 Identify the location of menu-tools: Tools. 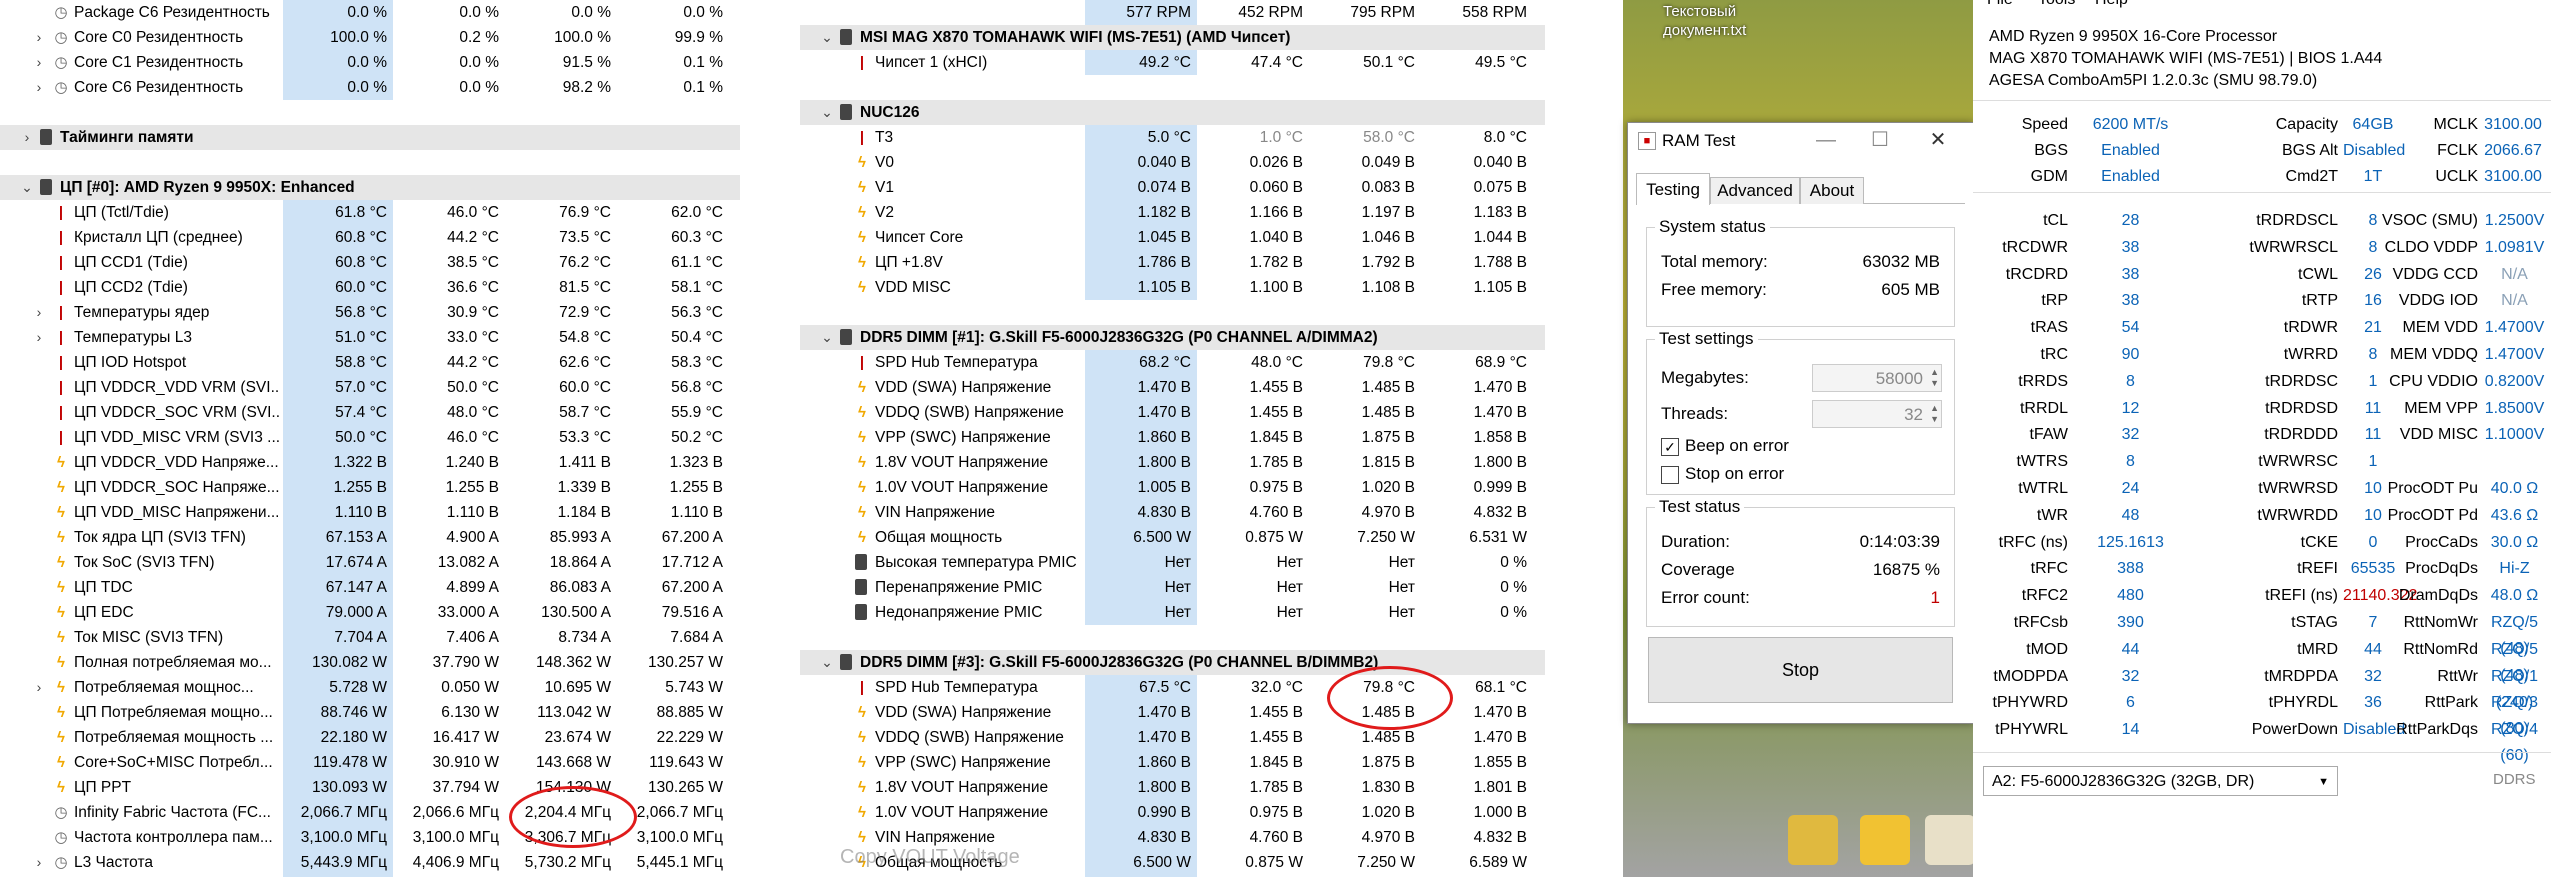
(2056, 4).